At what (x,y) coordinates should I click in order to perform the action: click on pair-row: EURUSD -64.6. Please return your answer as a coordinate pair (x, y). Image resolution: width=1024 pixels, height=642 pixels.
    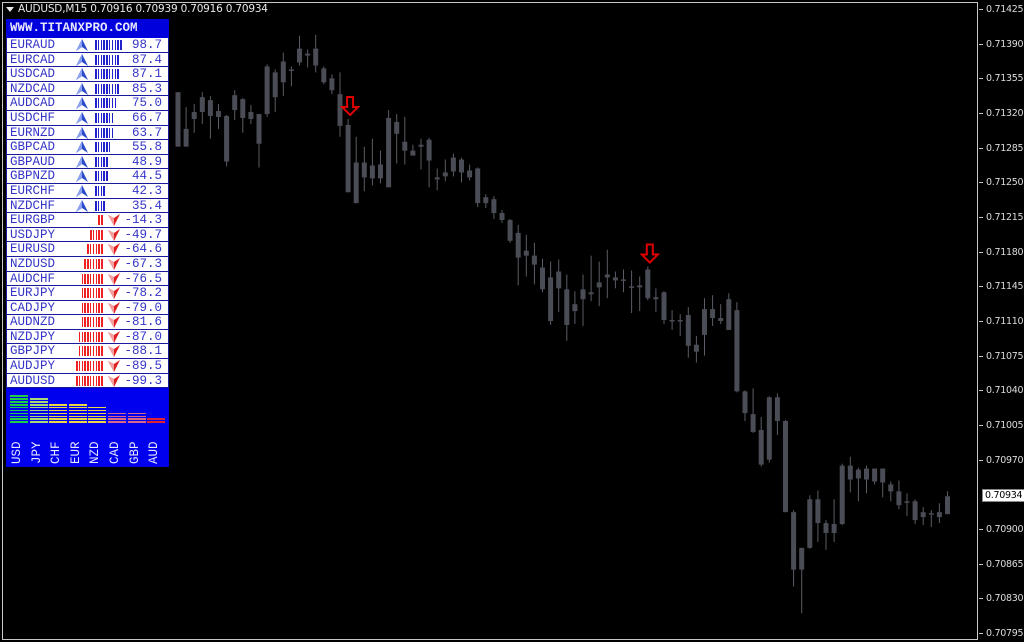
    Looking at the image, I should click on (87, 249).